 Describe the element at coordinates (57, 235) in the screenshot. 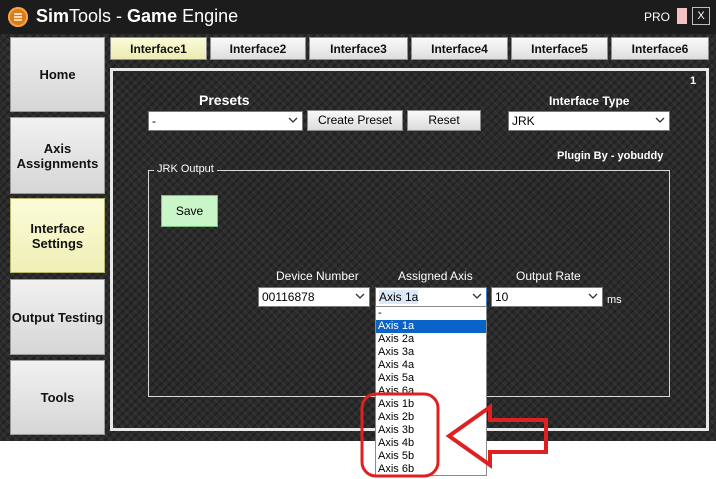

I see `sidebar-item-interface-settings: Interface Settings` at that location.